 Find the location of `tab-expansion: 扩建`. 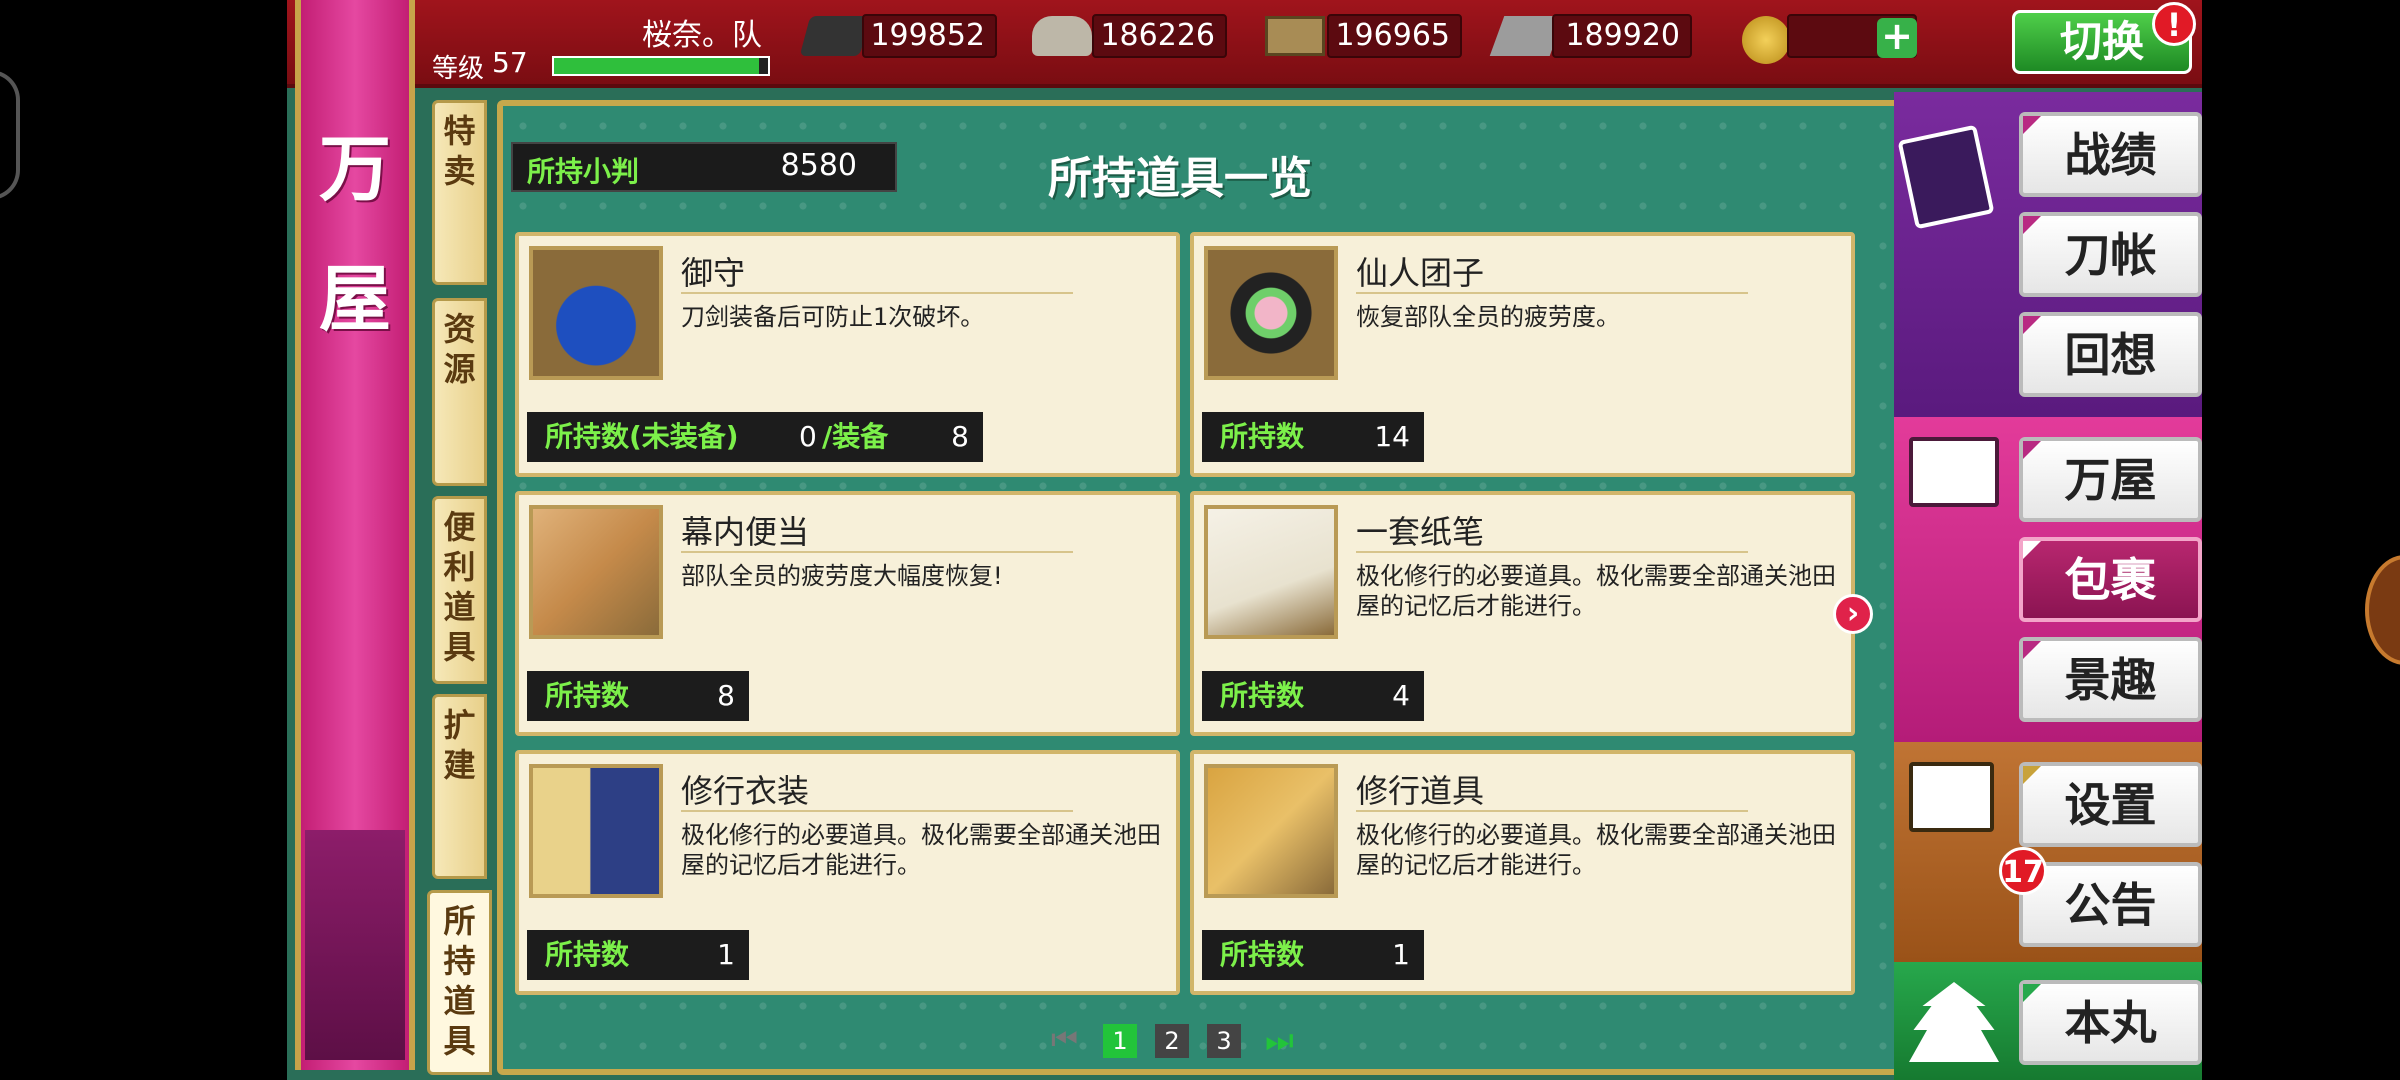

tab-expansion: 扩建 is located at coordinates (459, 786).